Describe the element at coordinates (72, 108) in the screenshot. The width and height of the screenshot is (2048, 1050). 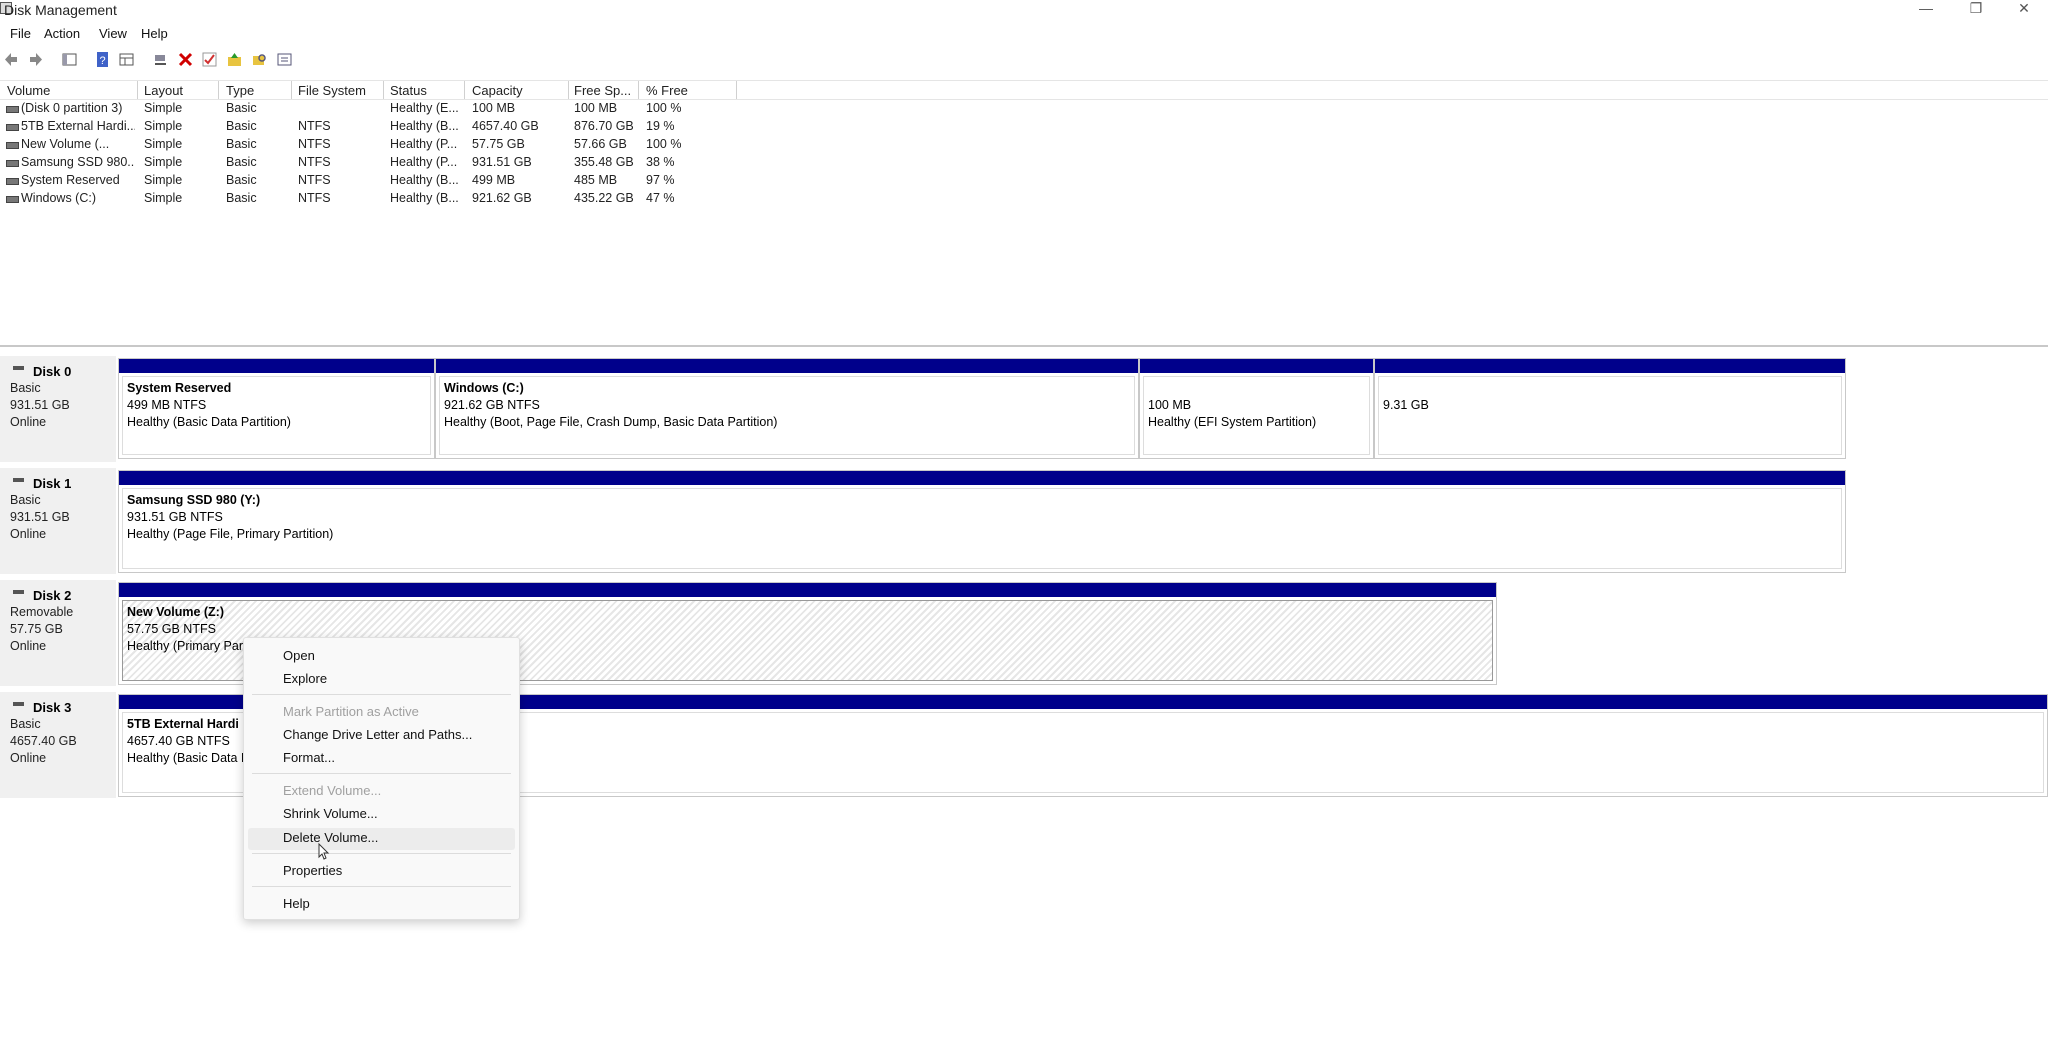
I see `cell-volume: (Disk 0 partition 3)` at that location.